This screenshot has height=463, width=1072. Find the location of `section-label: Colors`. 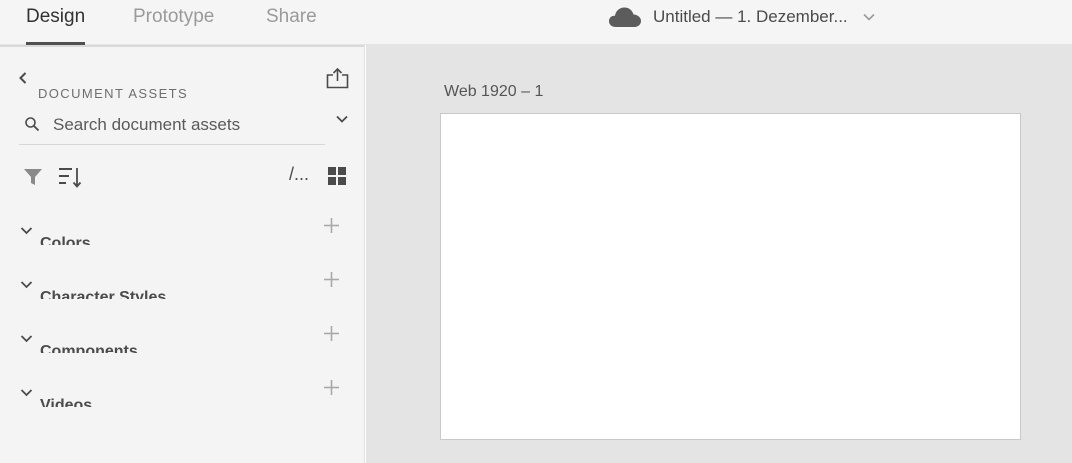

section-label: Colors is located at coordinates (65, 240).